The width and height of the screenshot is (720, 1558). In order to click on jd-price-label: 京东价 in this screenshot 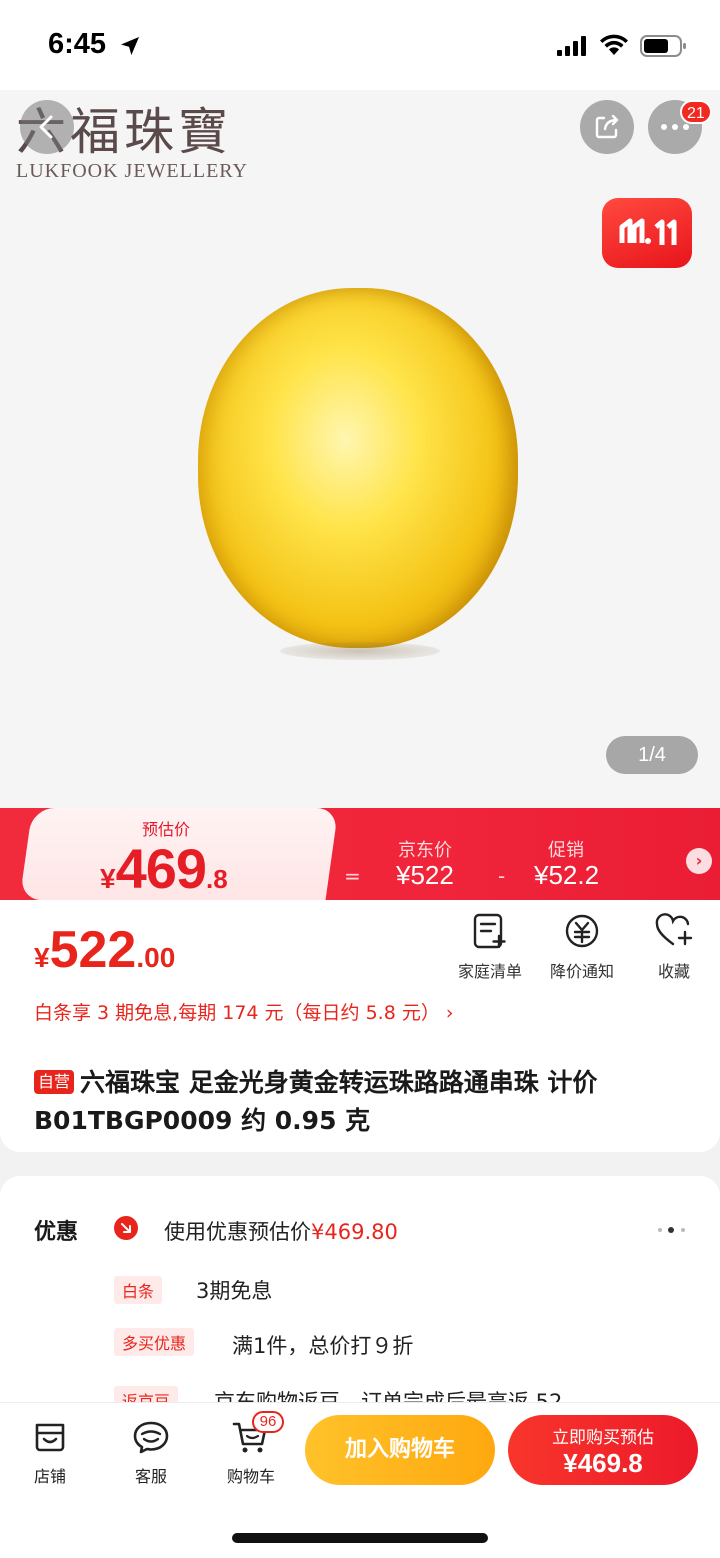, I will do `click(425, 850)`.